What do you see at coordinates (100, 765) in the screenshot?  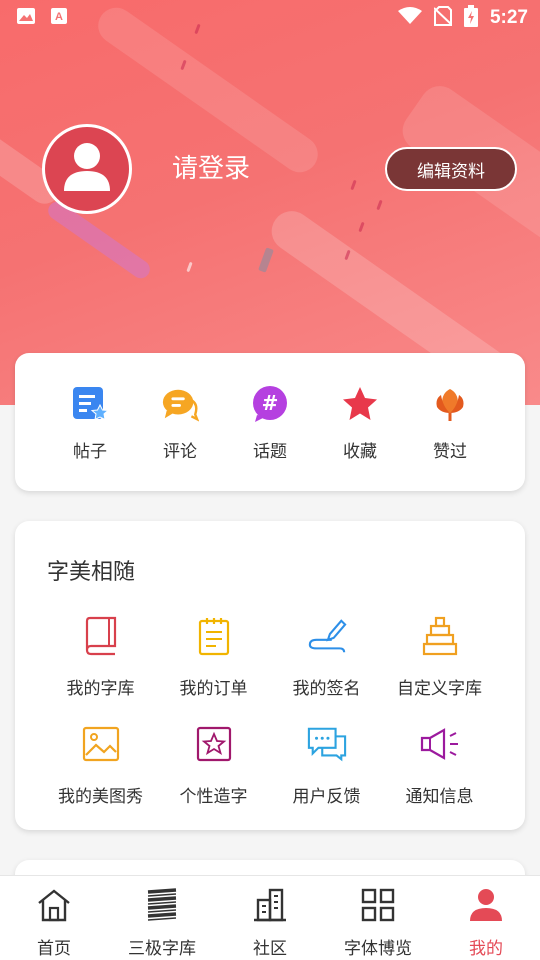 I see `feature-my-pictures: 我的美图秀` at bounding box center [100, 765].